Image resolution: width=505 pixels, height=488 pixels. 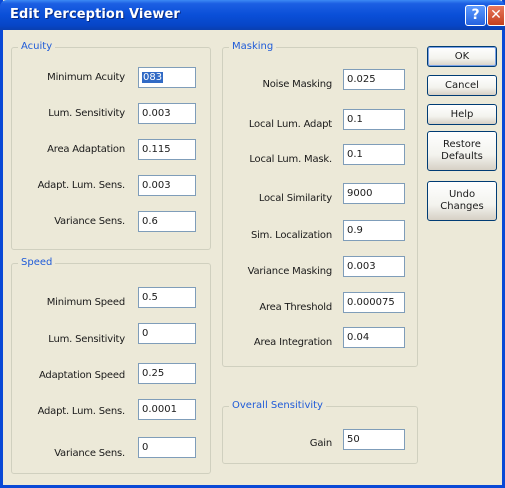 I want to click on local-similarity-label: Local Similarity, so click(x=295, y=198).